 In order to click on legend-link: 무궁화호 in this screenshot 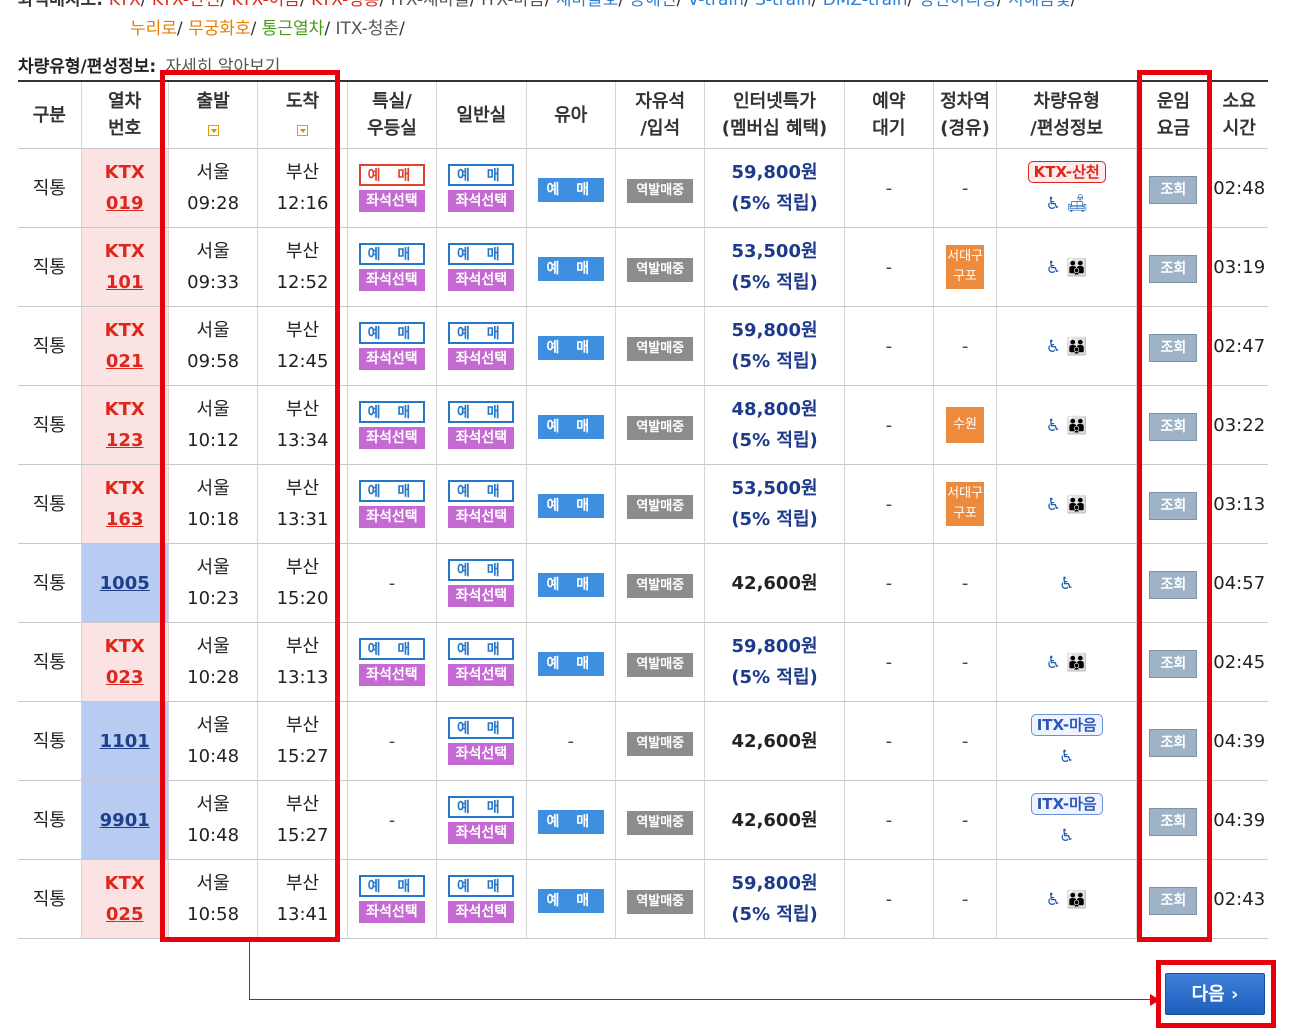, I will do `click(219, 29)`.